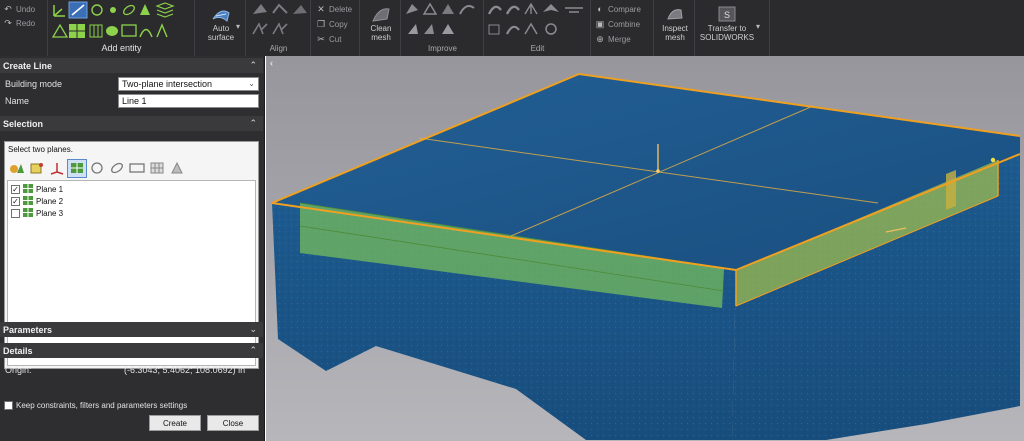 This screenshot has width=1024, height=441. Describe the element at coordinates (50, 213) in the screenshot. I see `plane-3-label: Plane 3` at that location.